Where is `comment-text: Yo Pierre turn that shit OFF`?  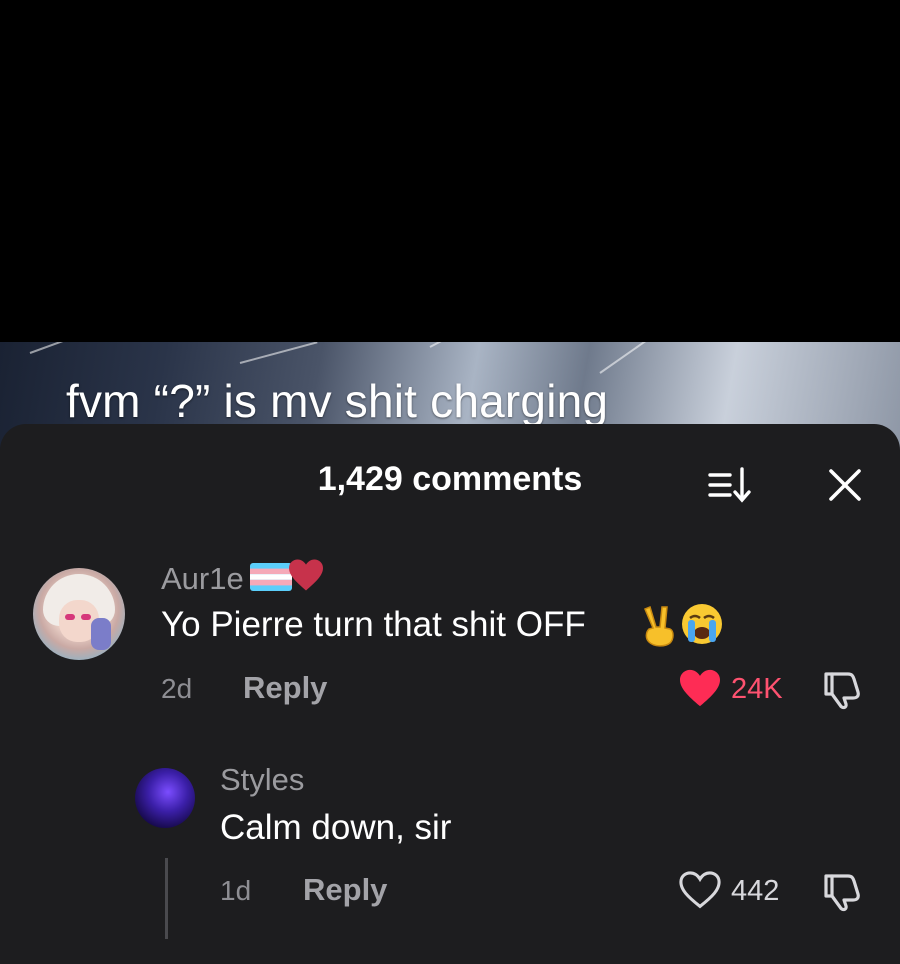
comment-text: Yo Pierre turn that shit OFF is located at coordinates (373, 624).